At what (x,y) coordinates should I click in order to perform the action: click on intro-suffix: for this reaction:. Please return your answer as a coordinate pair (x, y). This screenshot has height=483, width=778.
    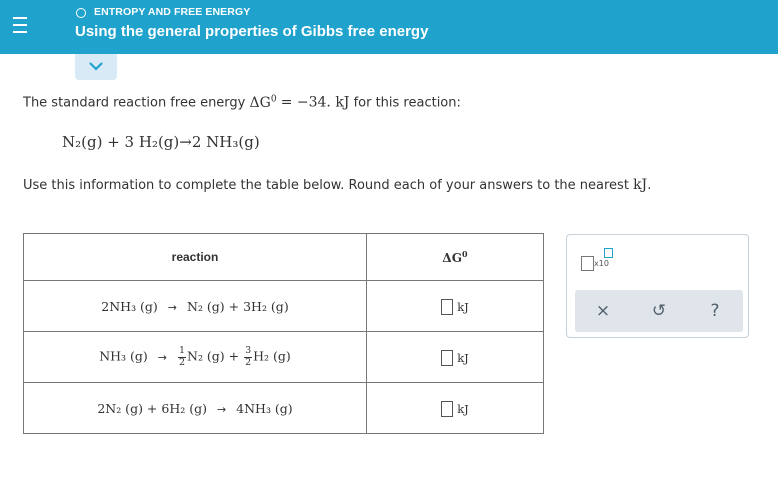
    Looking at the image, I should click on (407, 103).